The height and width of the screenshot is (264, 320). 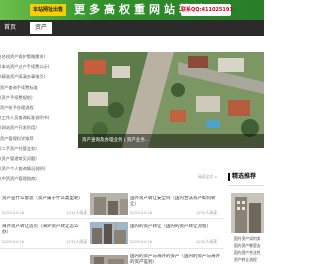 I want to click on article-title: 国内的资产转让（国内的资产转让流程）, so click(x=175, y=227).